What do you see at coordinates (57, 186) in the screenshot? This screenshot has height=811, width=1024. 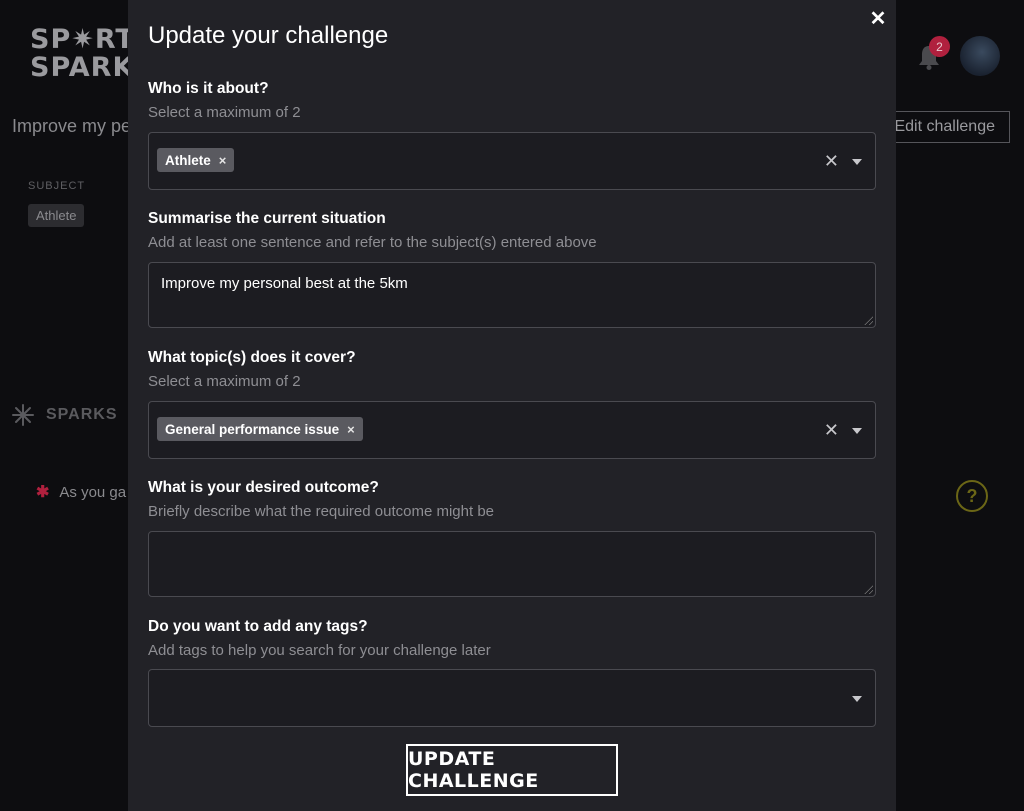 I see `subject-label: SUBJECT` at bounding box center [57, 186].